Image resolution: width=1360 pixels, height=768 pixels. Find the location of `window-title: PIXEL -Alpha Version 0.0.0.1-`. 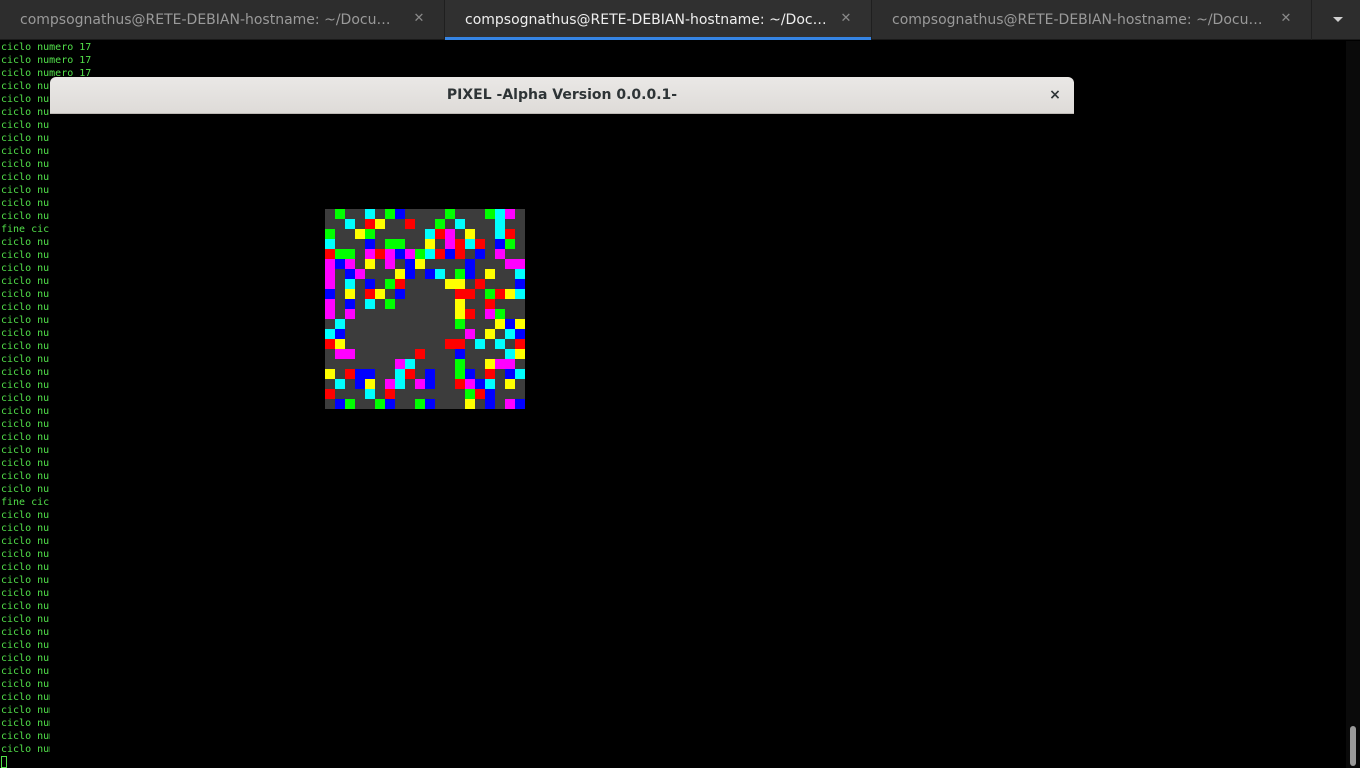

window-title: PIXEL -Alpha Version 0.0.0.1- is located at coordinates (562, 95).